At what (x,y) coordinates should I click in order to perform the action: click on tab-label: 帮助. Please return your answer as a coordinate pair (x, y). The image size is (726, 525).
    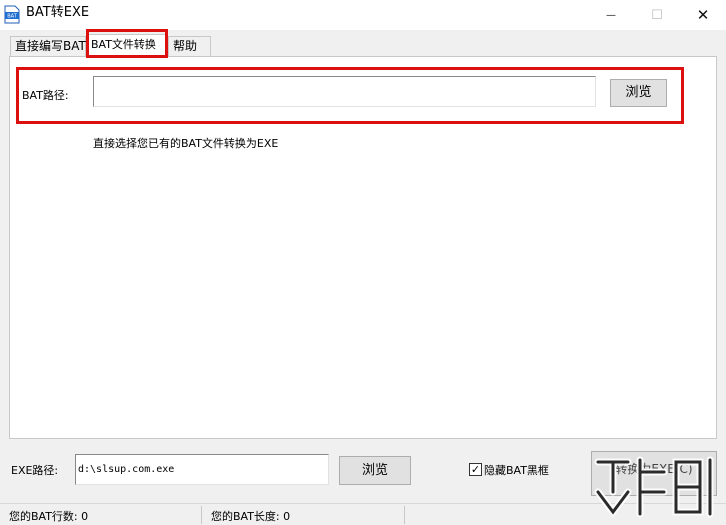
    Looking at the image, I should click on (185, 46).